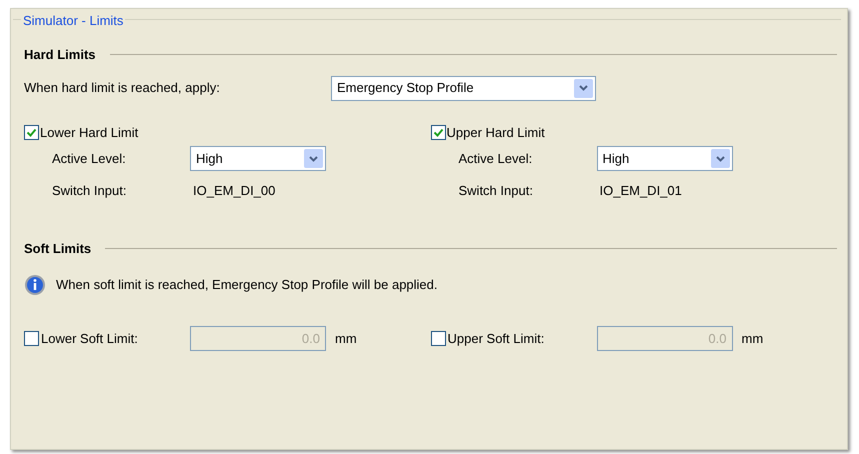 This screenshot has width=859, height=454. I want to click on field-value: IO_EM_DI_01, so click(641, 191).